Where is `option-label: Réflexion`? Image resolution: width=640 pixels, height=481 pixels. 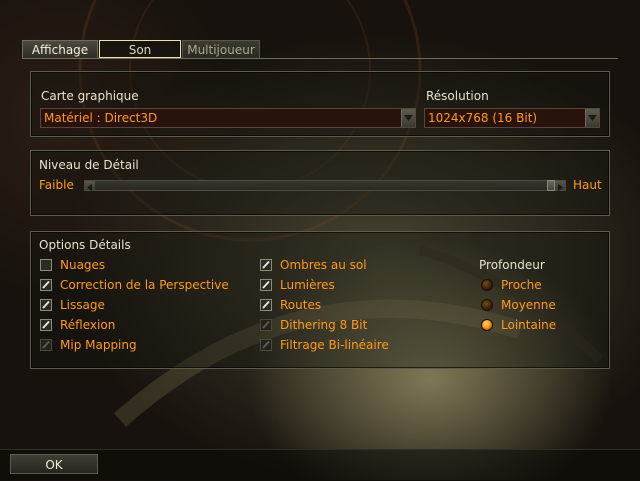
option-label: Réflexion is located at coordinates (88, 325).